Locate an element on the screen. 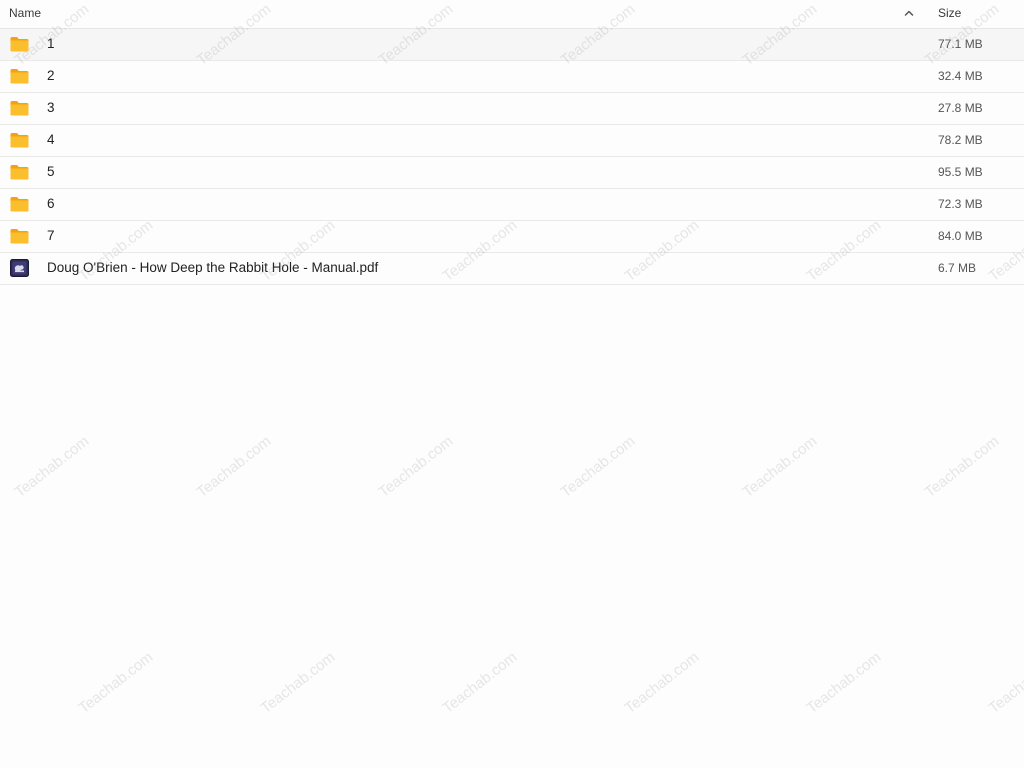 The height and width of the screenshot is (768, 1024). file-name: 7 is located at coordinates (51, 235).